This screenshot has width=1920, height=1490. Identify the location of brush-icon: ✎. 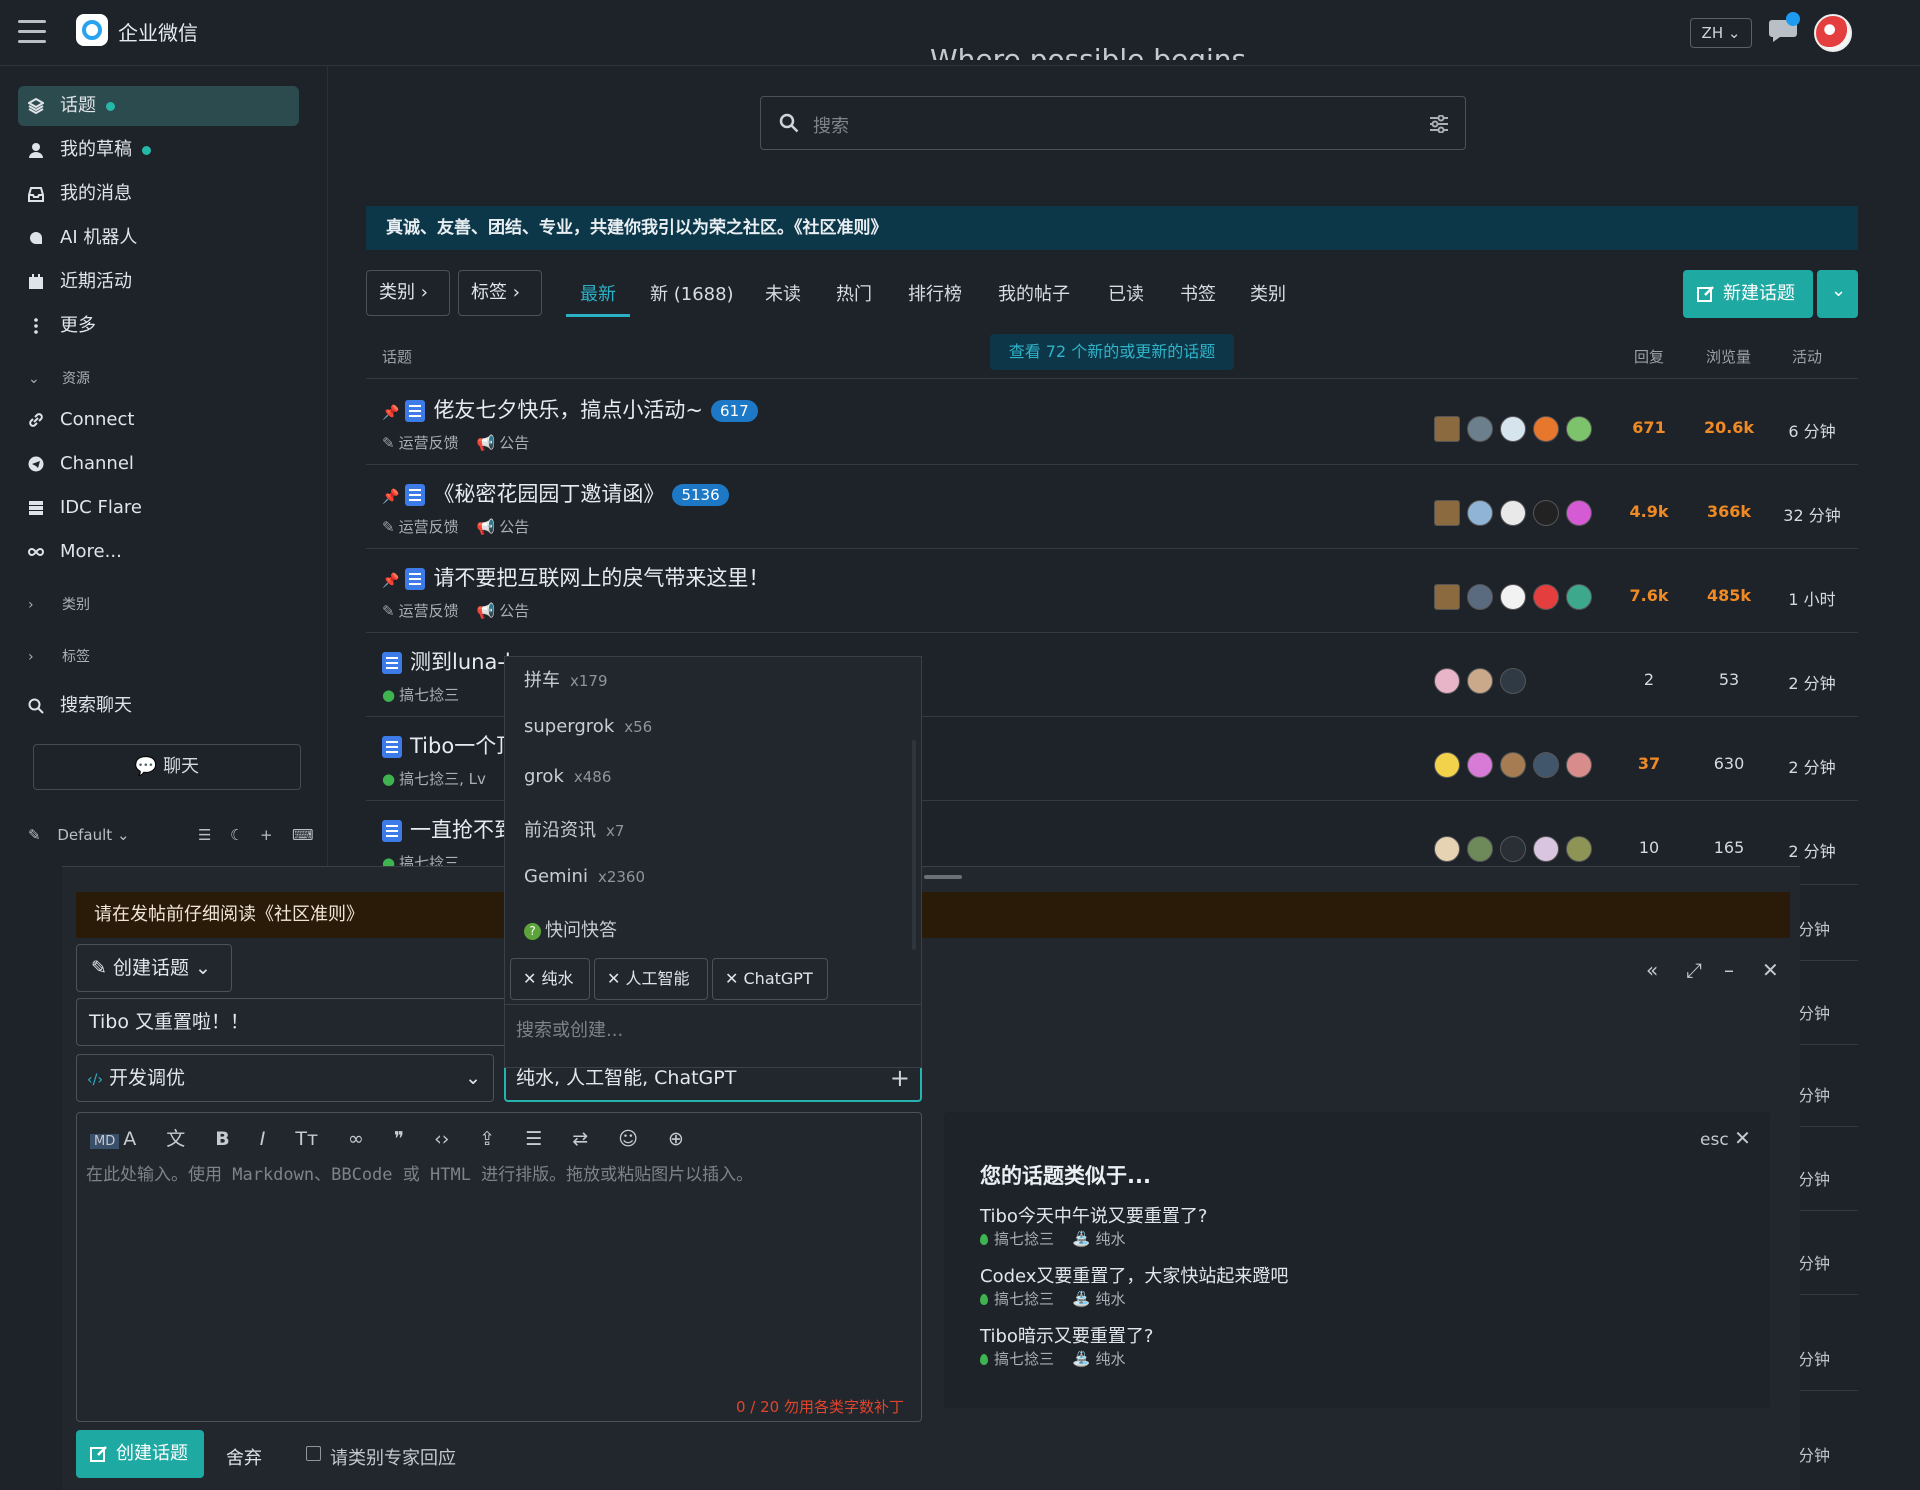
(34, 835).